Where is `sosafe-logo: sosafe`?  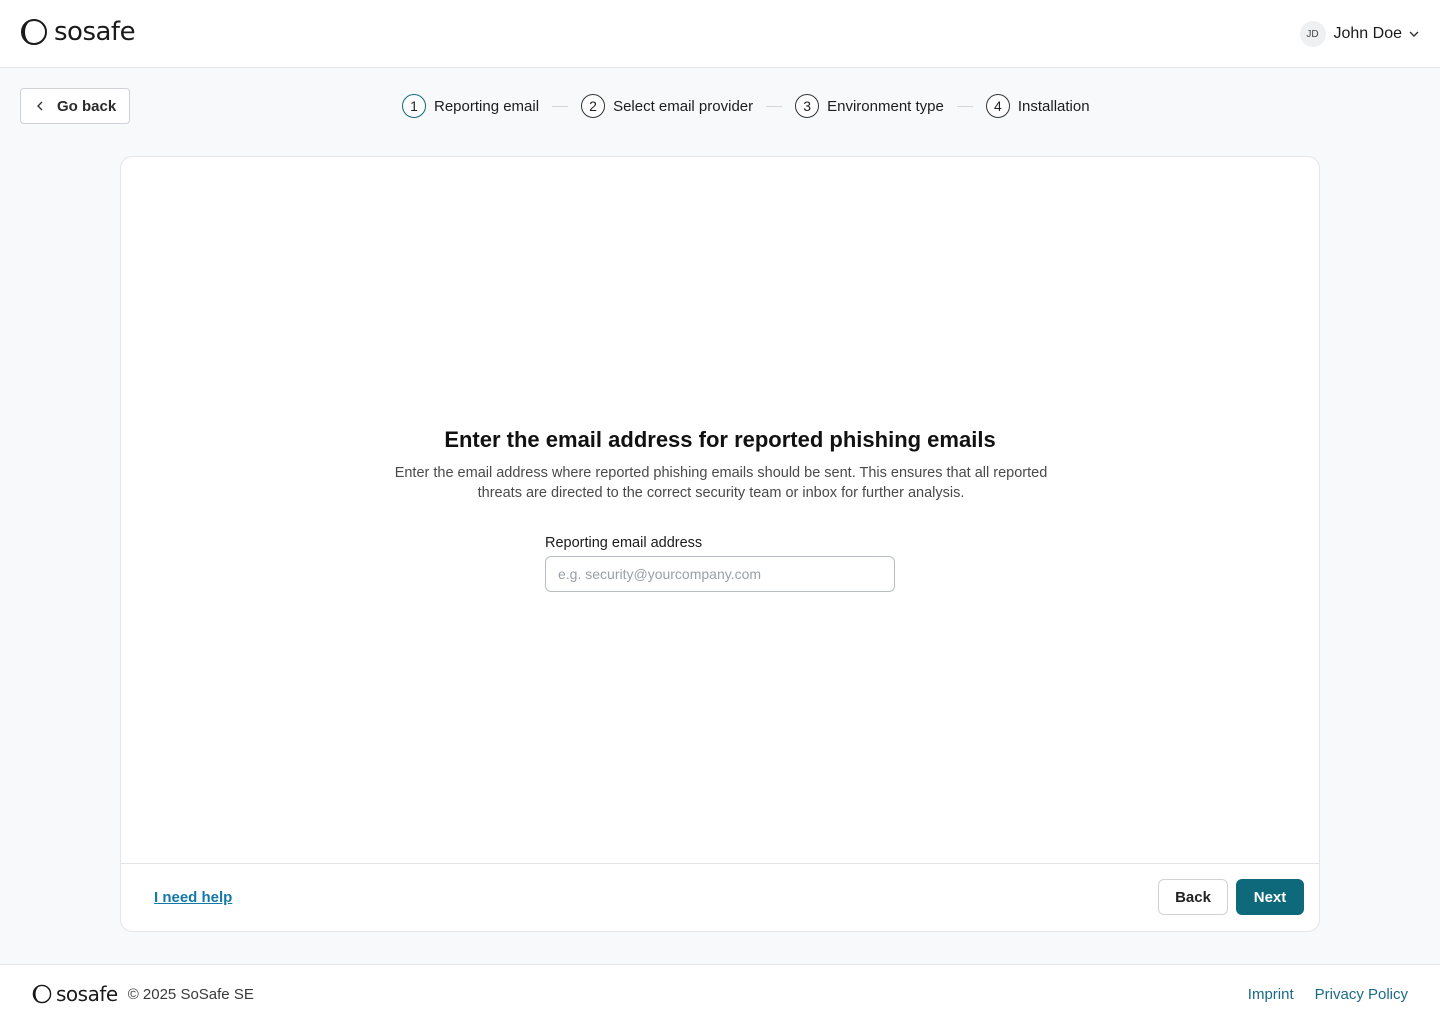
sosafe-logo: sosafe is located at coordinates (78, 32).